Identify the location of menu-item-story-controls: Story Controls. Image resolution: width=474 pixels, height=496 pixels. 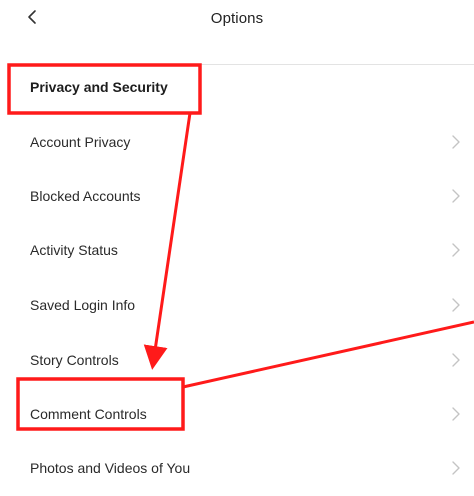
(237, 360).